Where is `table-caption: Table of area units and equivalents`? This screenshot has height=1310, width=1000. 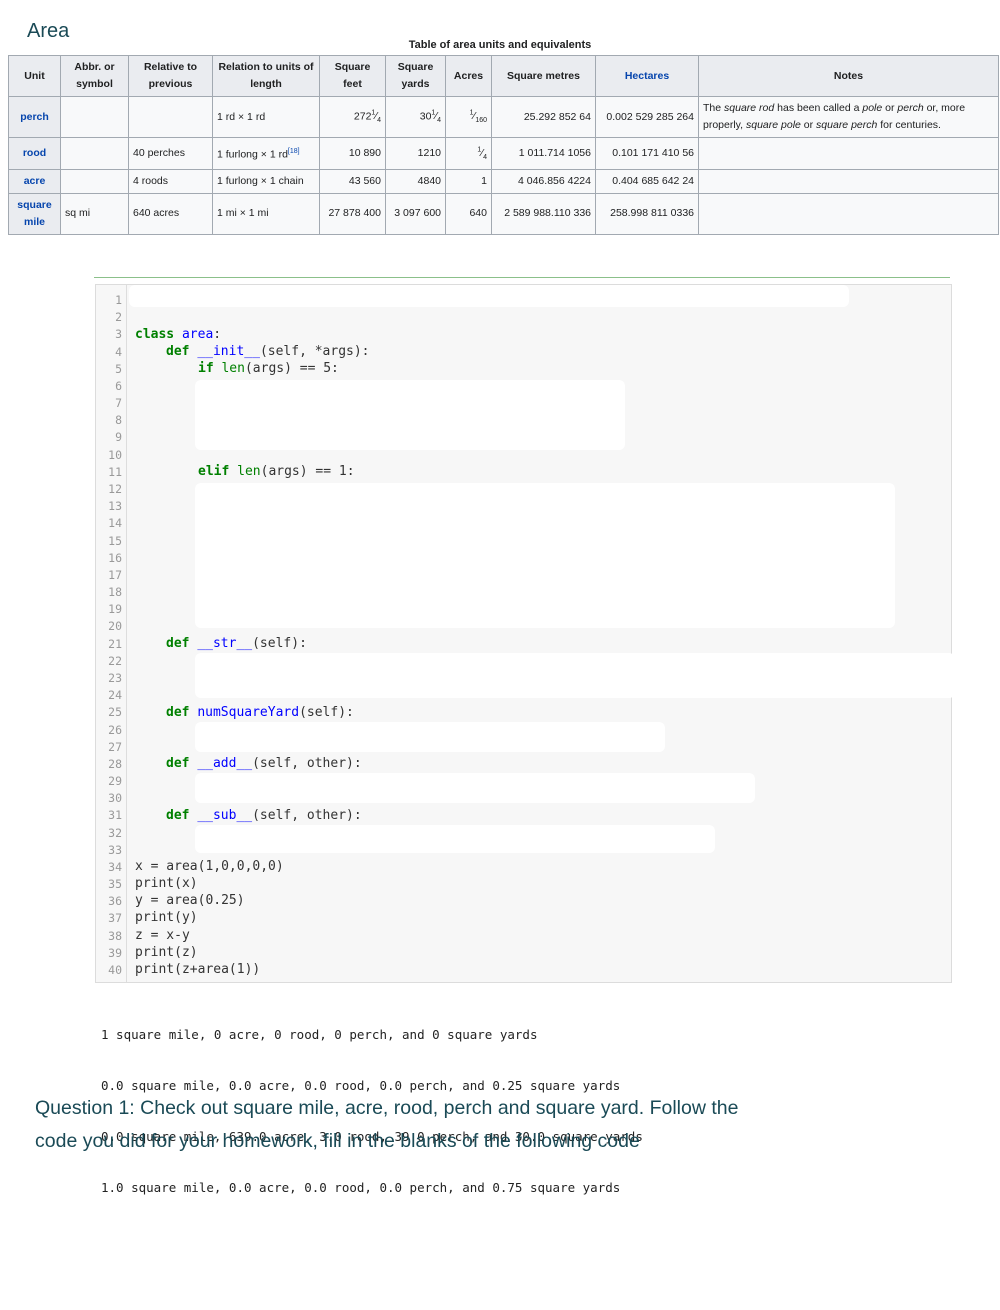 table-caption: Table of area units and equivalents is located at coordinates (500, 45).